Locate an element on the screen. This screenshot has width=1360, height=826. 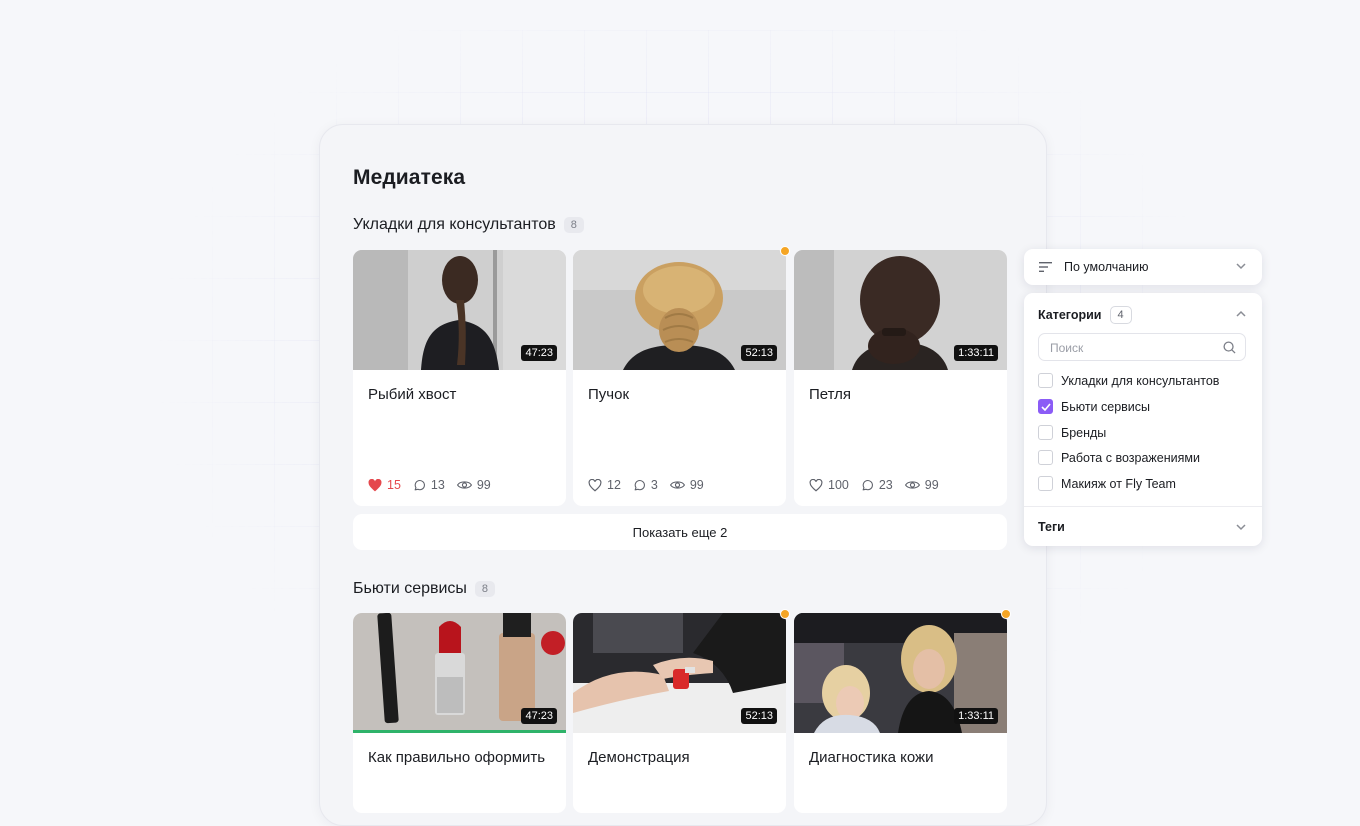
categories-count-badge: 4 is located at coordinates (1120, 315).